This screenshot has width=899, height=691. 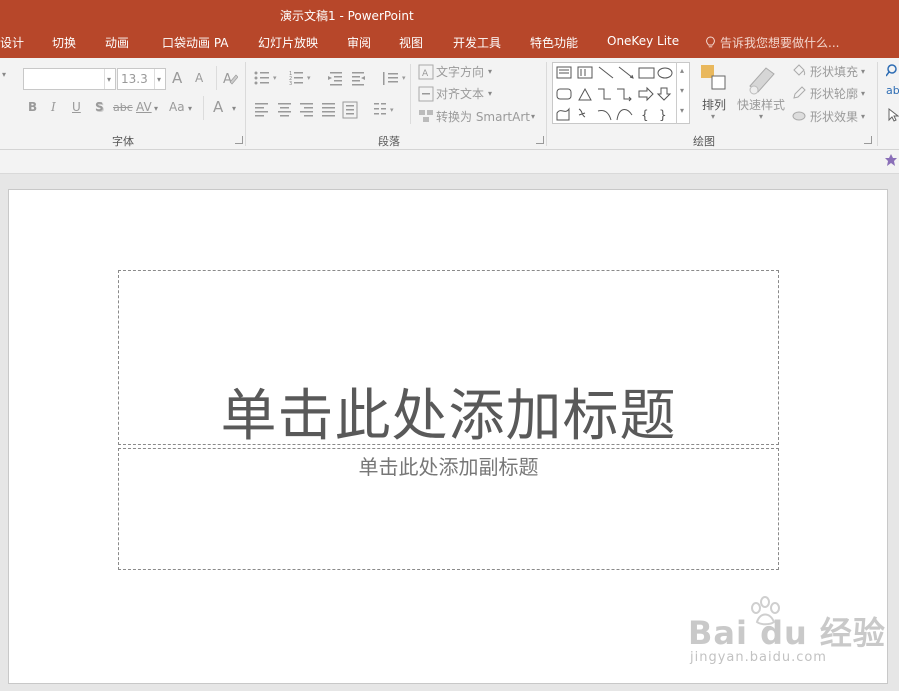 What do you see at coordinates (347, 16) in the screenshot?
I see `window-title: 演示文稿1 - PowerPoint` at bounding box center [347, 16].